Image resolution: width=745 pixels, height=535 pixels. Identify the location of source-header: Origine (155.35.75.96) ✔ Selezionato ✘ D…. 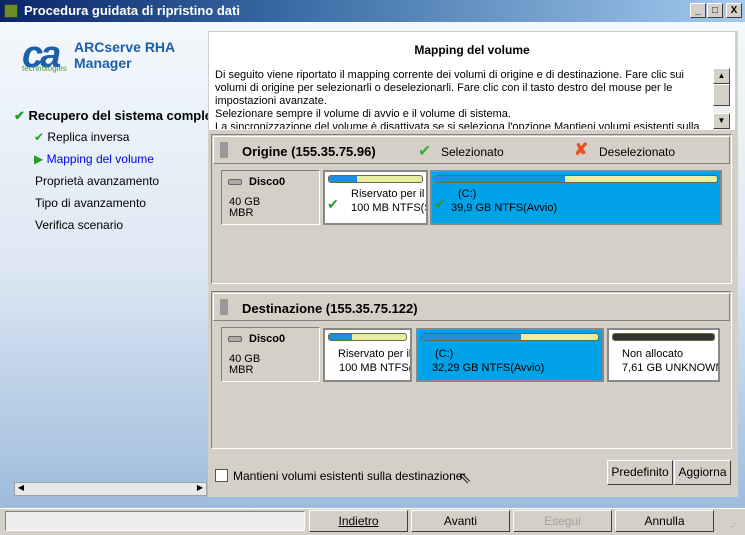
(471, 150).